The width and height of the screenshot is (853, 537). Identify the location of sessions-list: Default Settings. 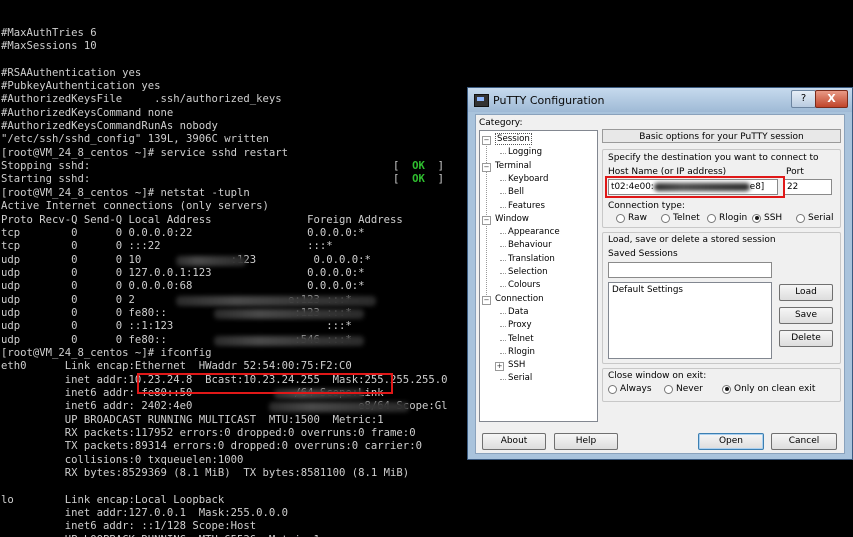
(690, 320).